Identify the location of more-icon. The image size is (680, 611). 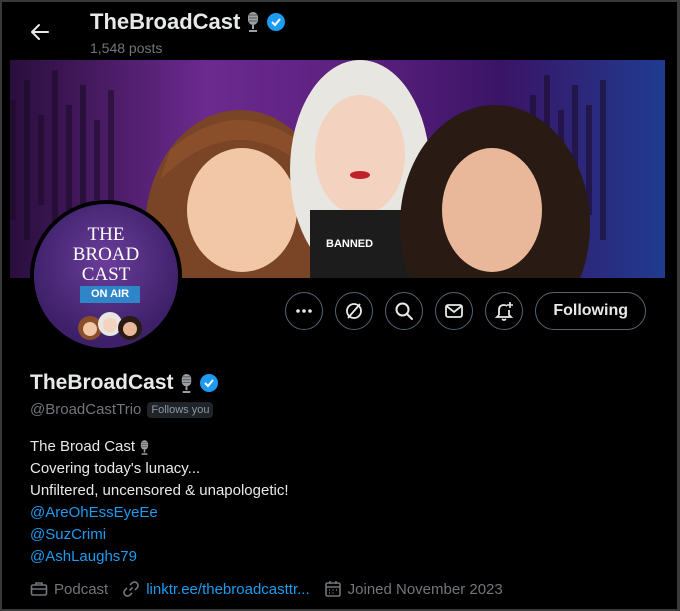
(304, 311).